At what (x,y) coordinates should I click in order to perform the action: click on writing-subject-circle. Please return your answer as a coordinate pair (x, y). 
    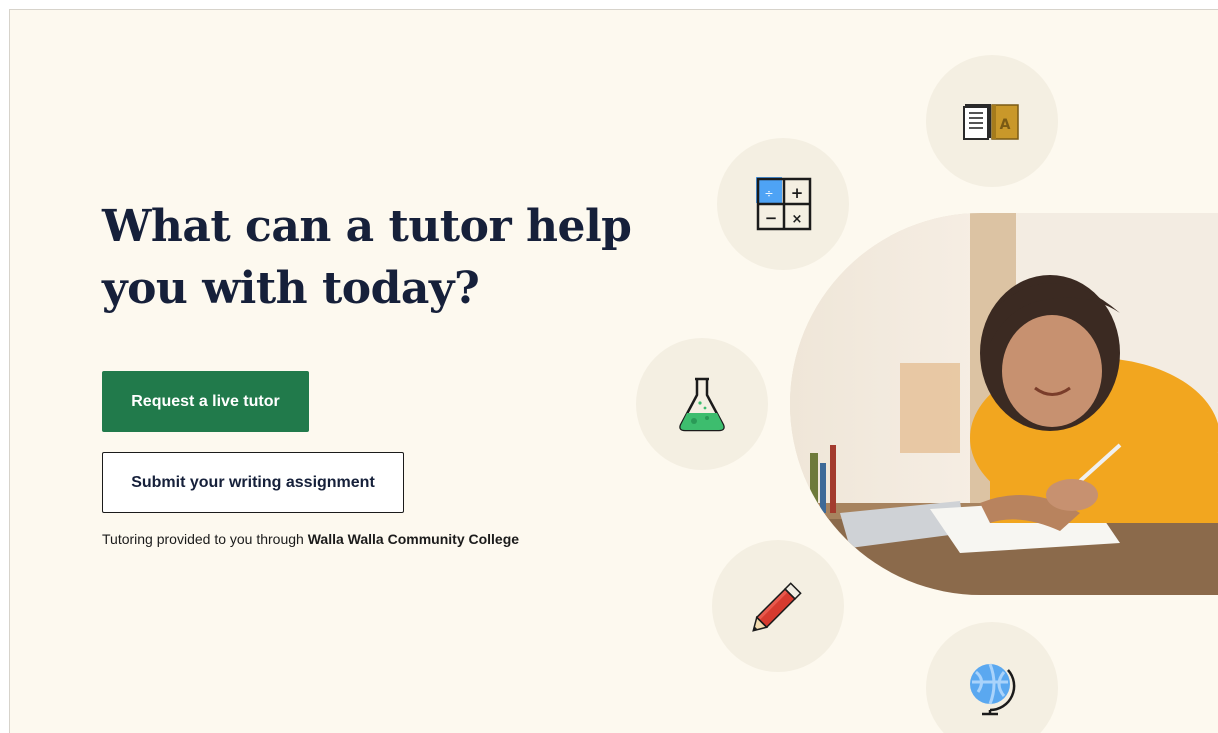
    Looking at the image, I should click on (778, 606).